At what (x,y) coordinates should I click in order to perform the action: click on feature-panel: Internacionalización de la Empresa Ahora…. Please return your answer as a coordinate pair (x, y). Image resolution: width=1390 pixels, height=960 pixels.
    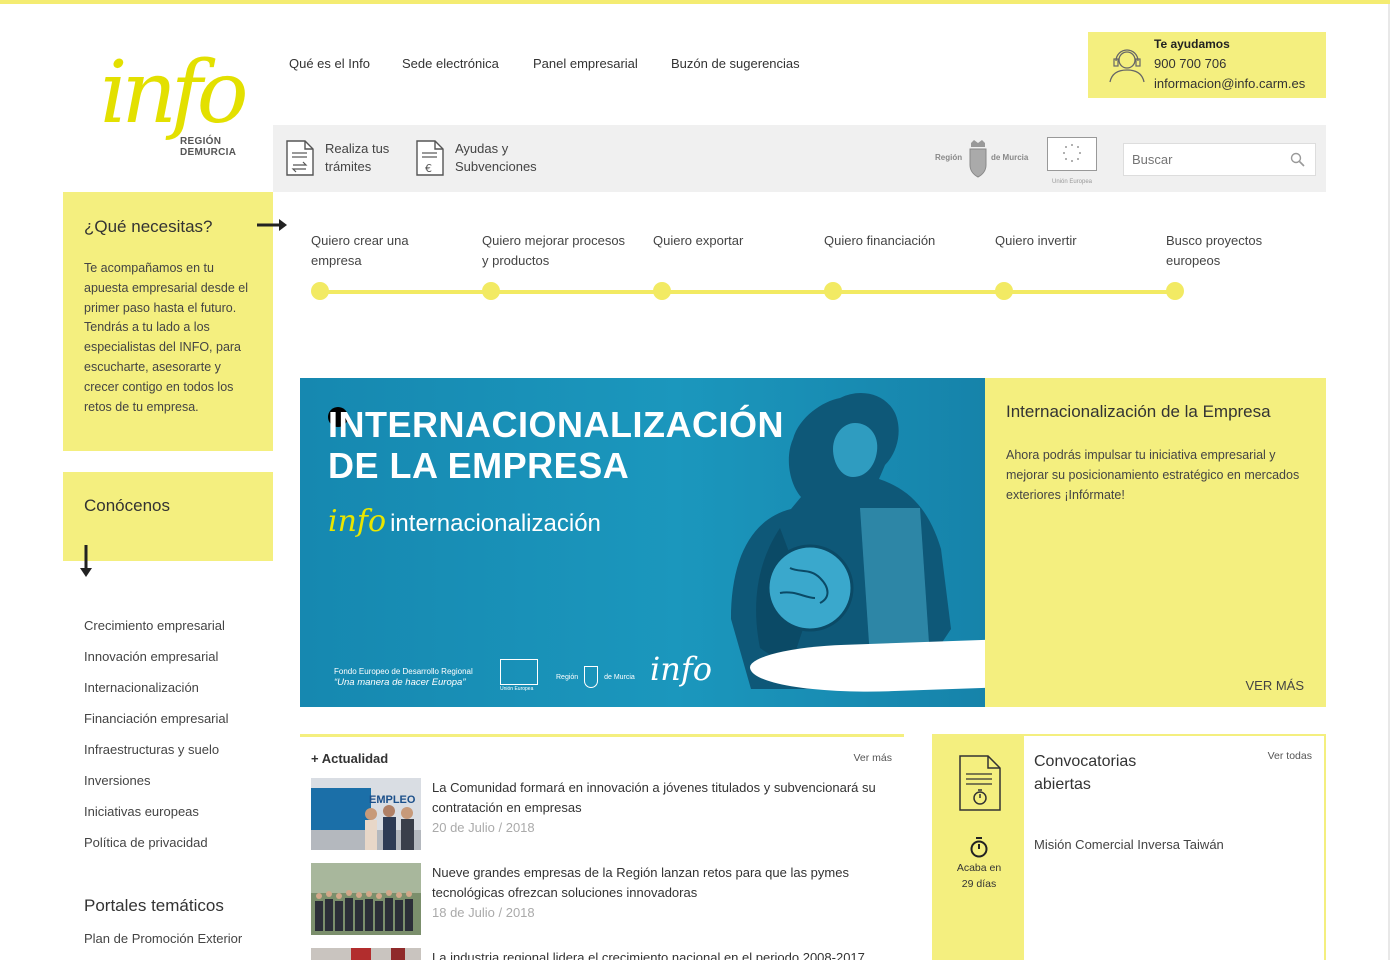
    Looking at the image, I should click on (1155, 542).